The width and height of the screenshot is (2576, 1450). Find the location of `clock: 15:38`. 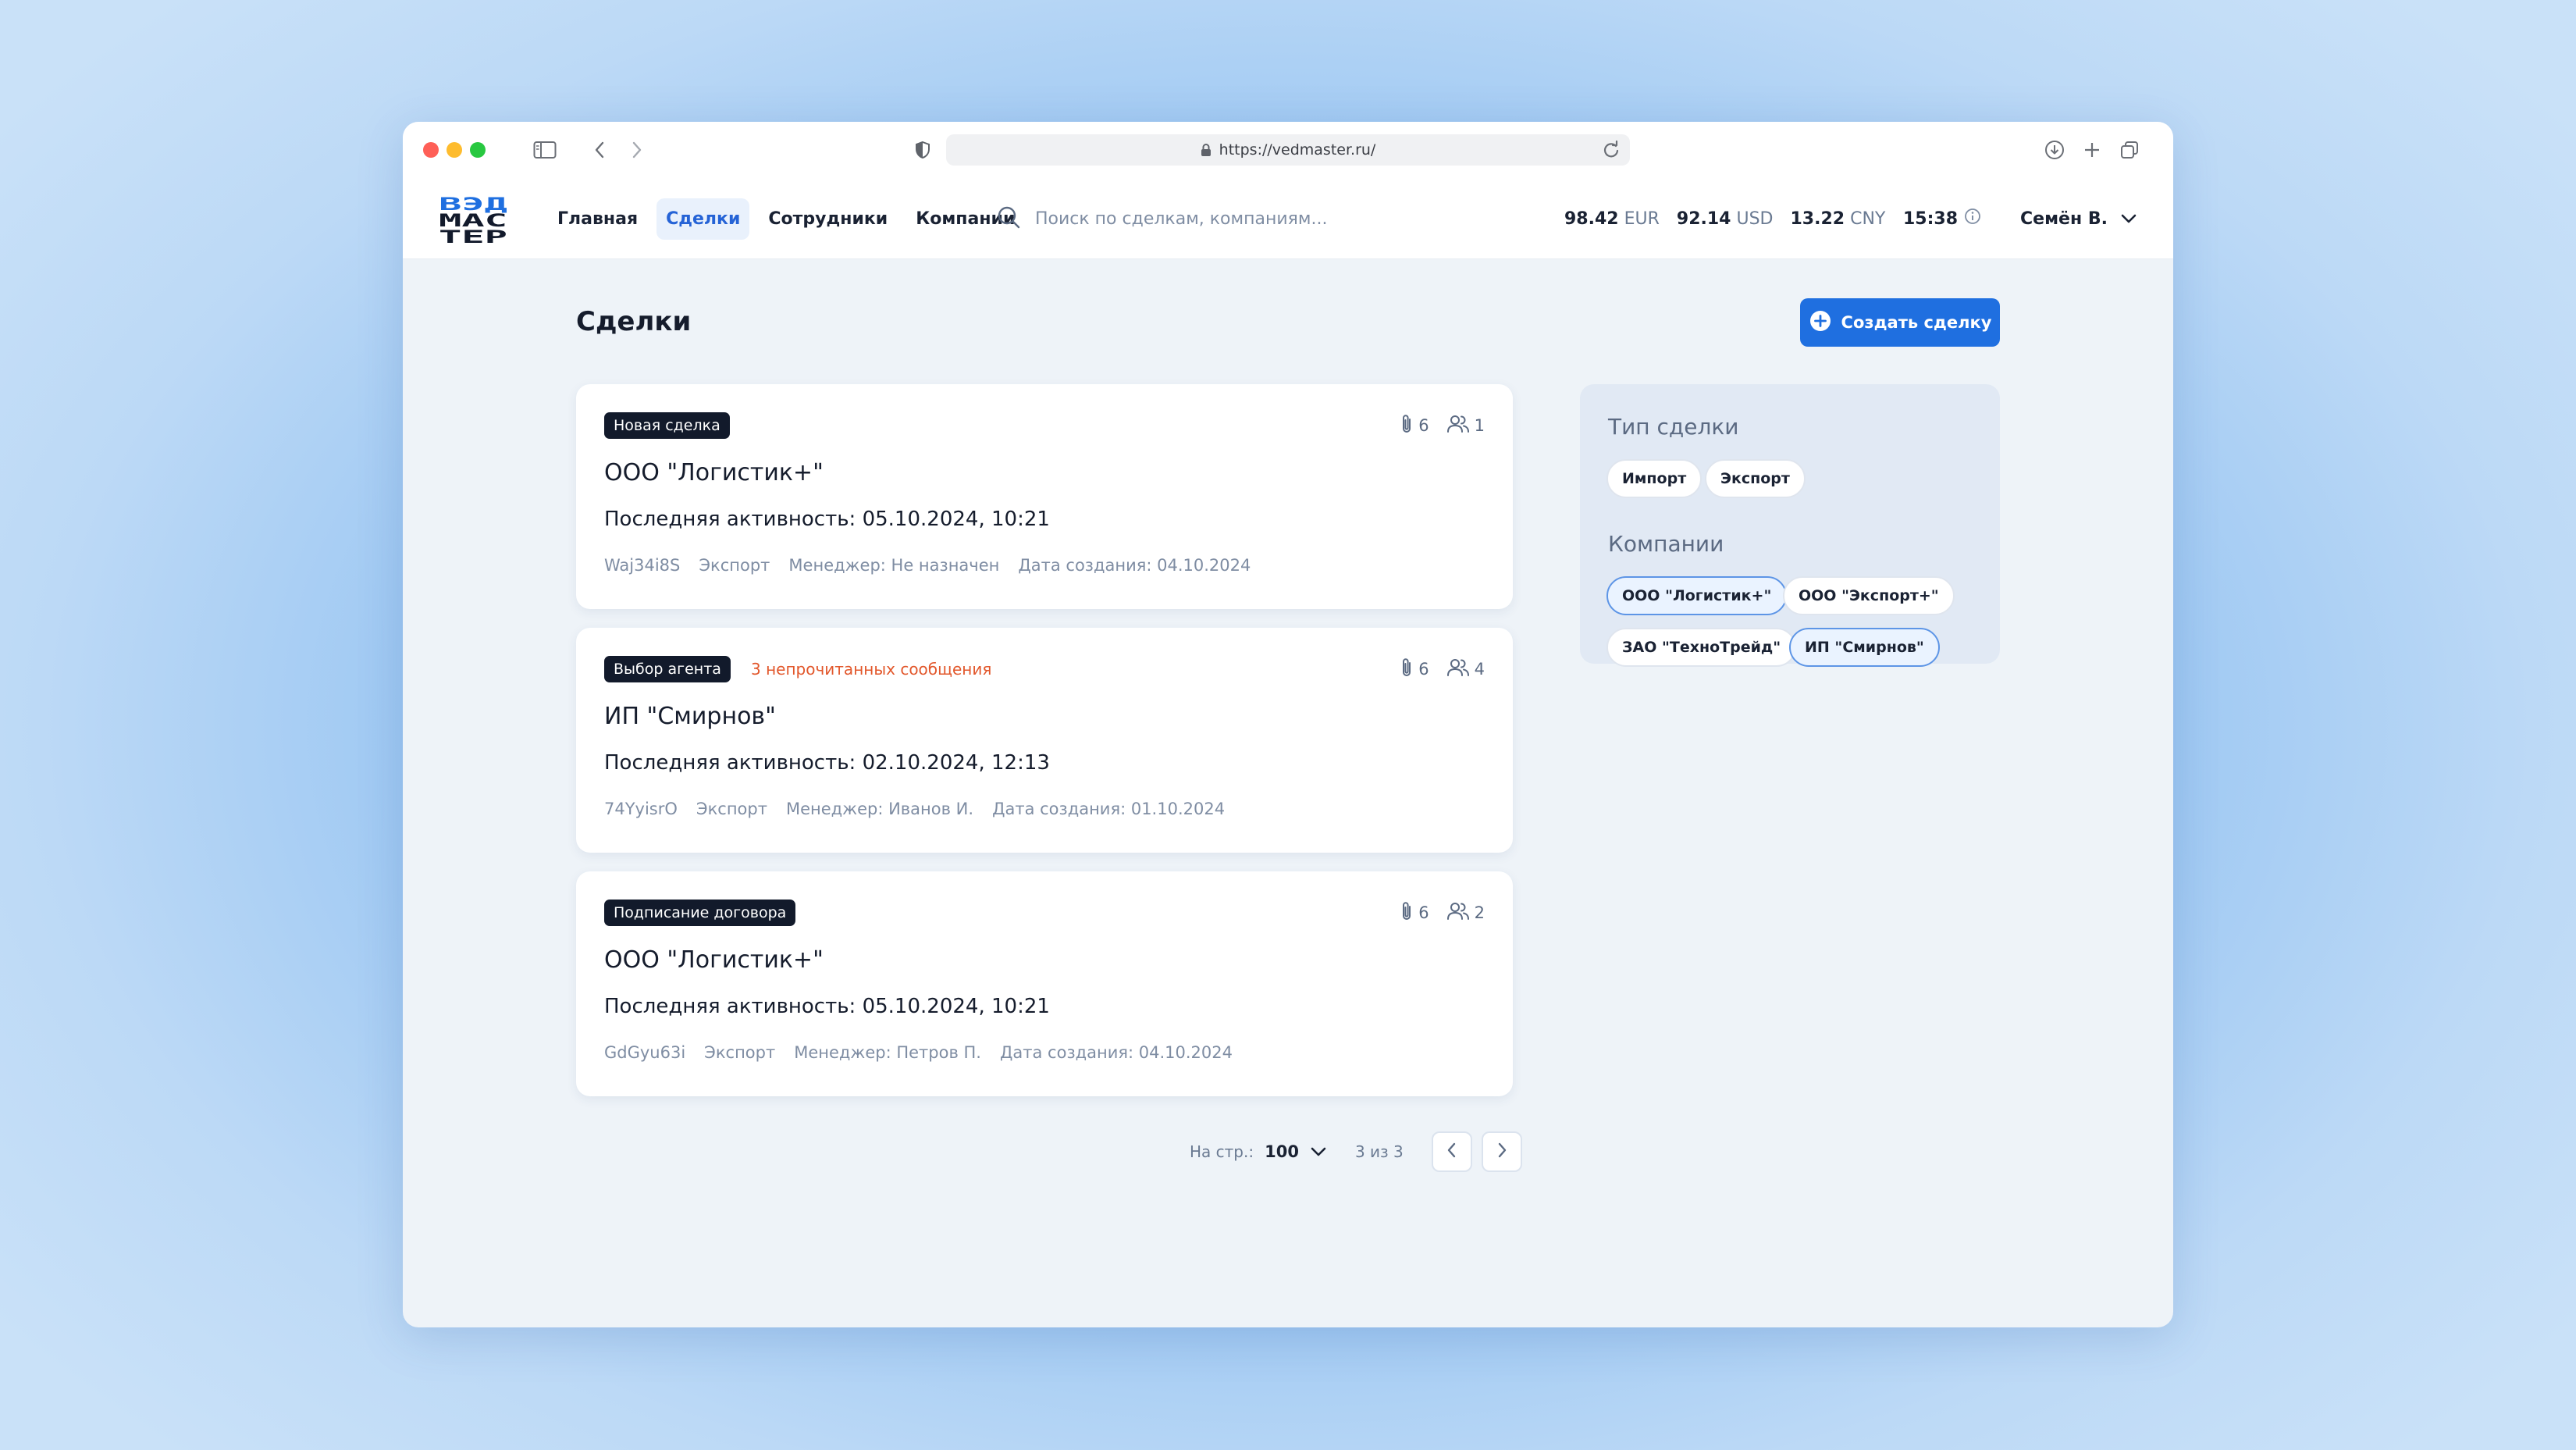

clock: 15:38 is located at coordinates (1942, 218).